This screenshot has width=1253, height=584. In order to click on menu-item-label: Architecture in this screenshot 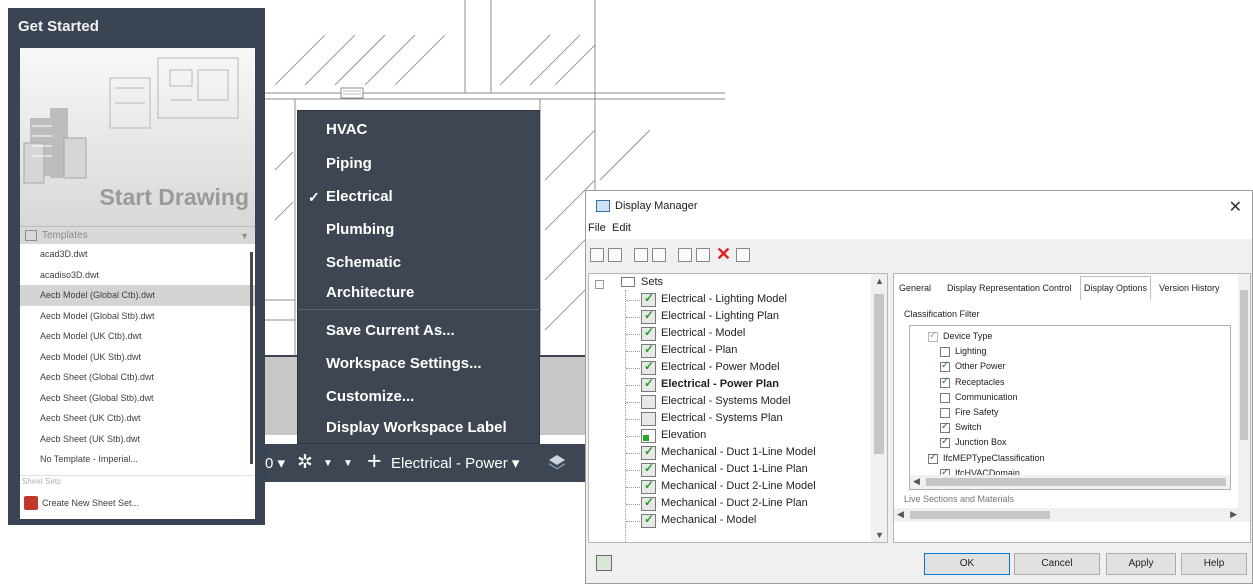, I will do `click(370, 292)`.